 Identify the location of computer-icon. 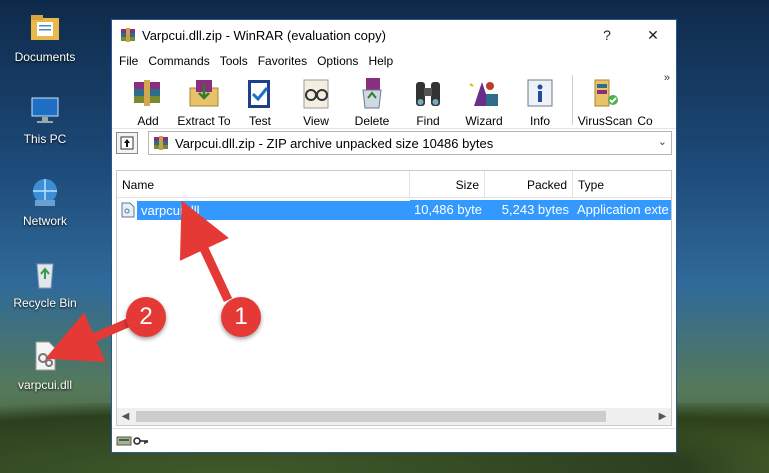
(45, 110).